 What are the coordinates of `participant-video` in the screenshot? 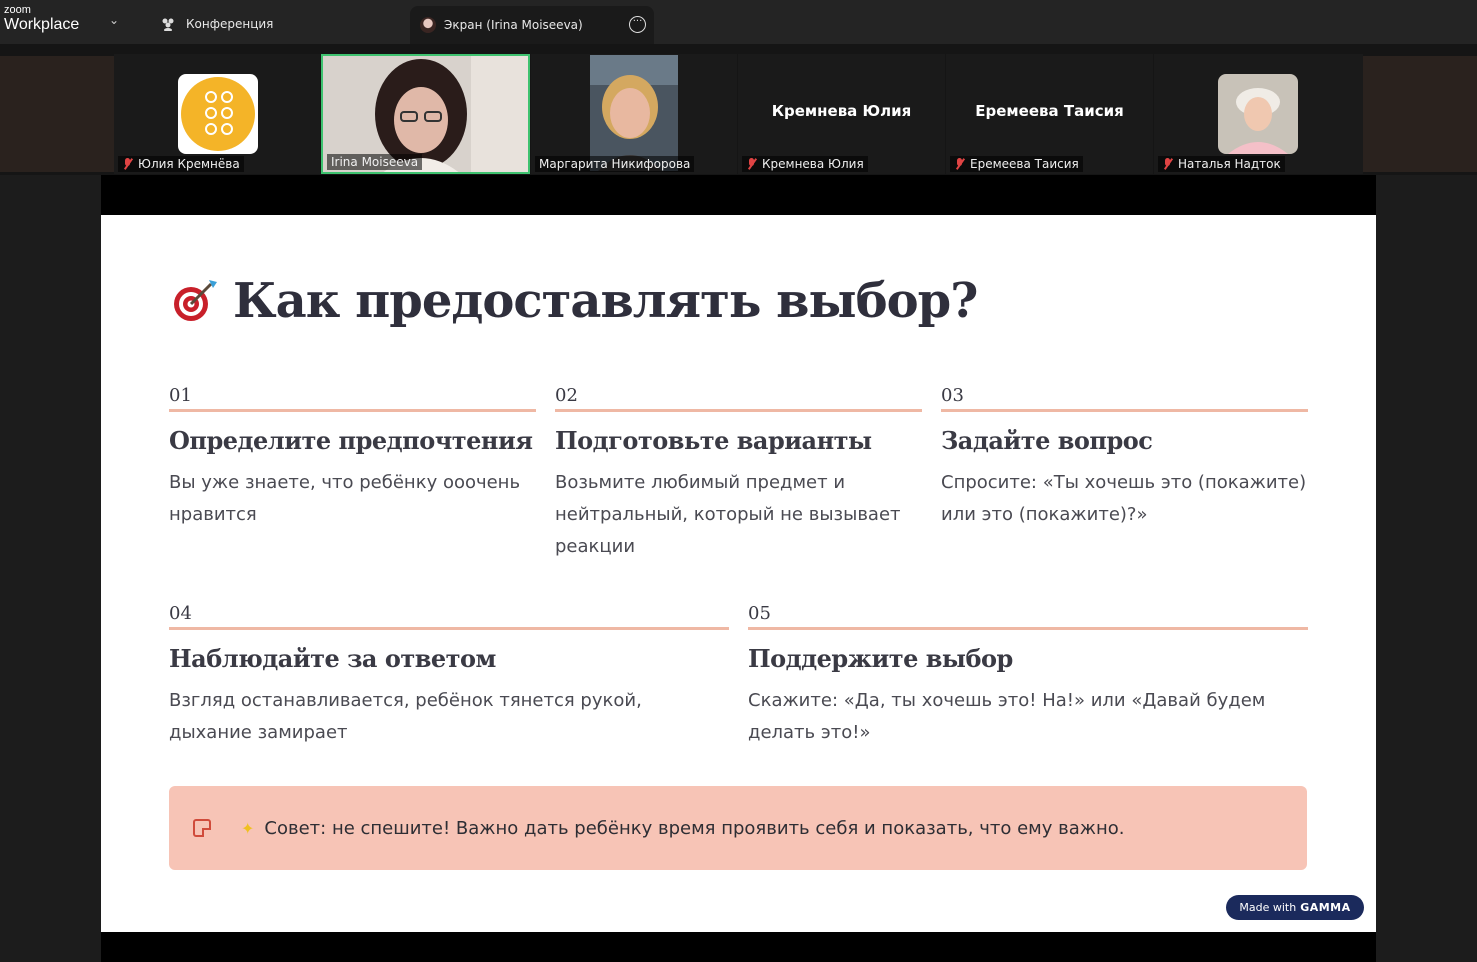 It's located at (634, 113).